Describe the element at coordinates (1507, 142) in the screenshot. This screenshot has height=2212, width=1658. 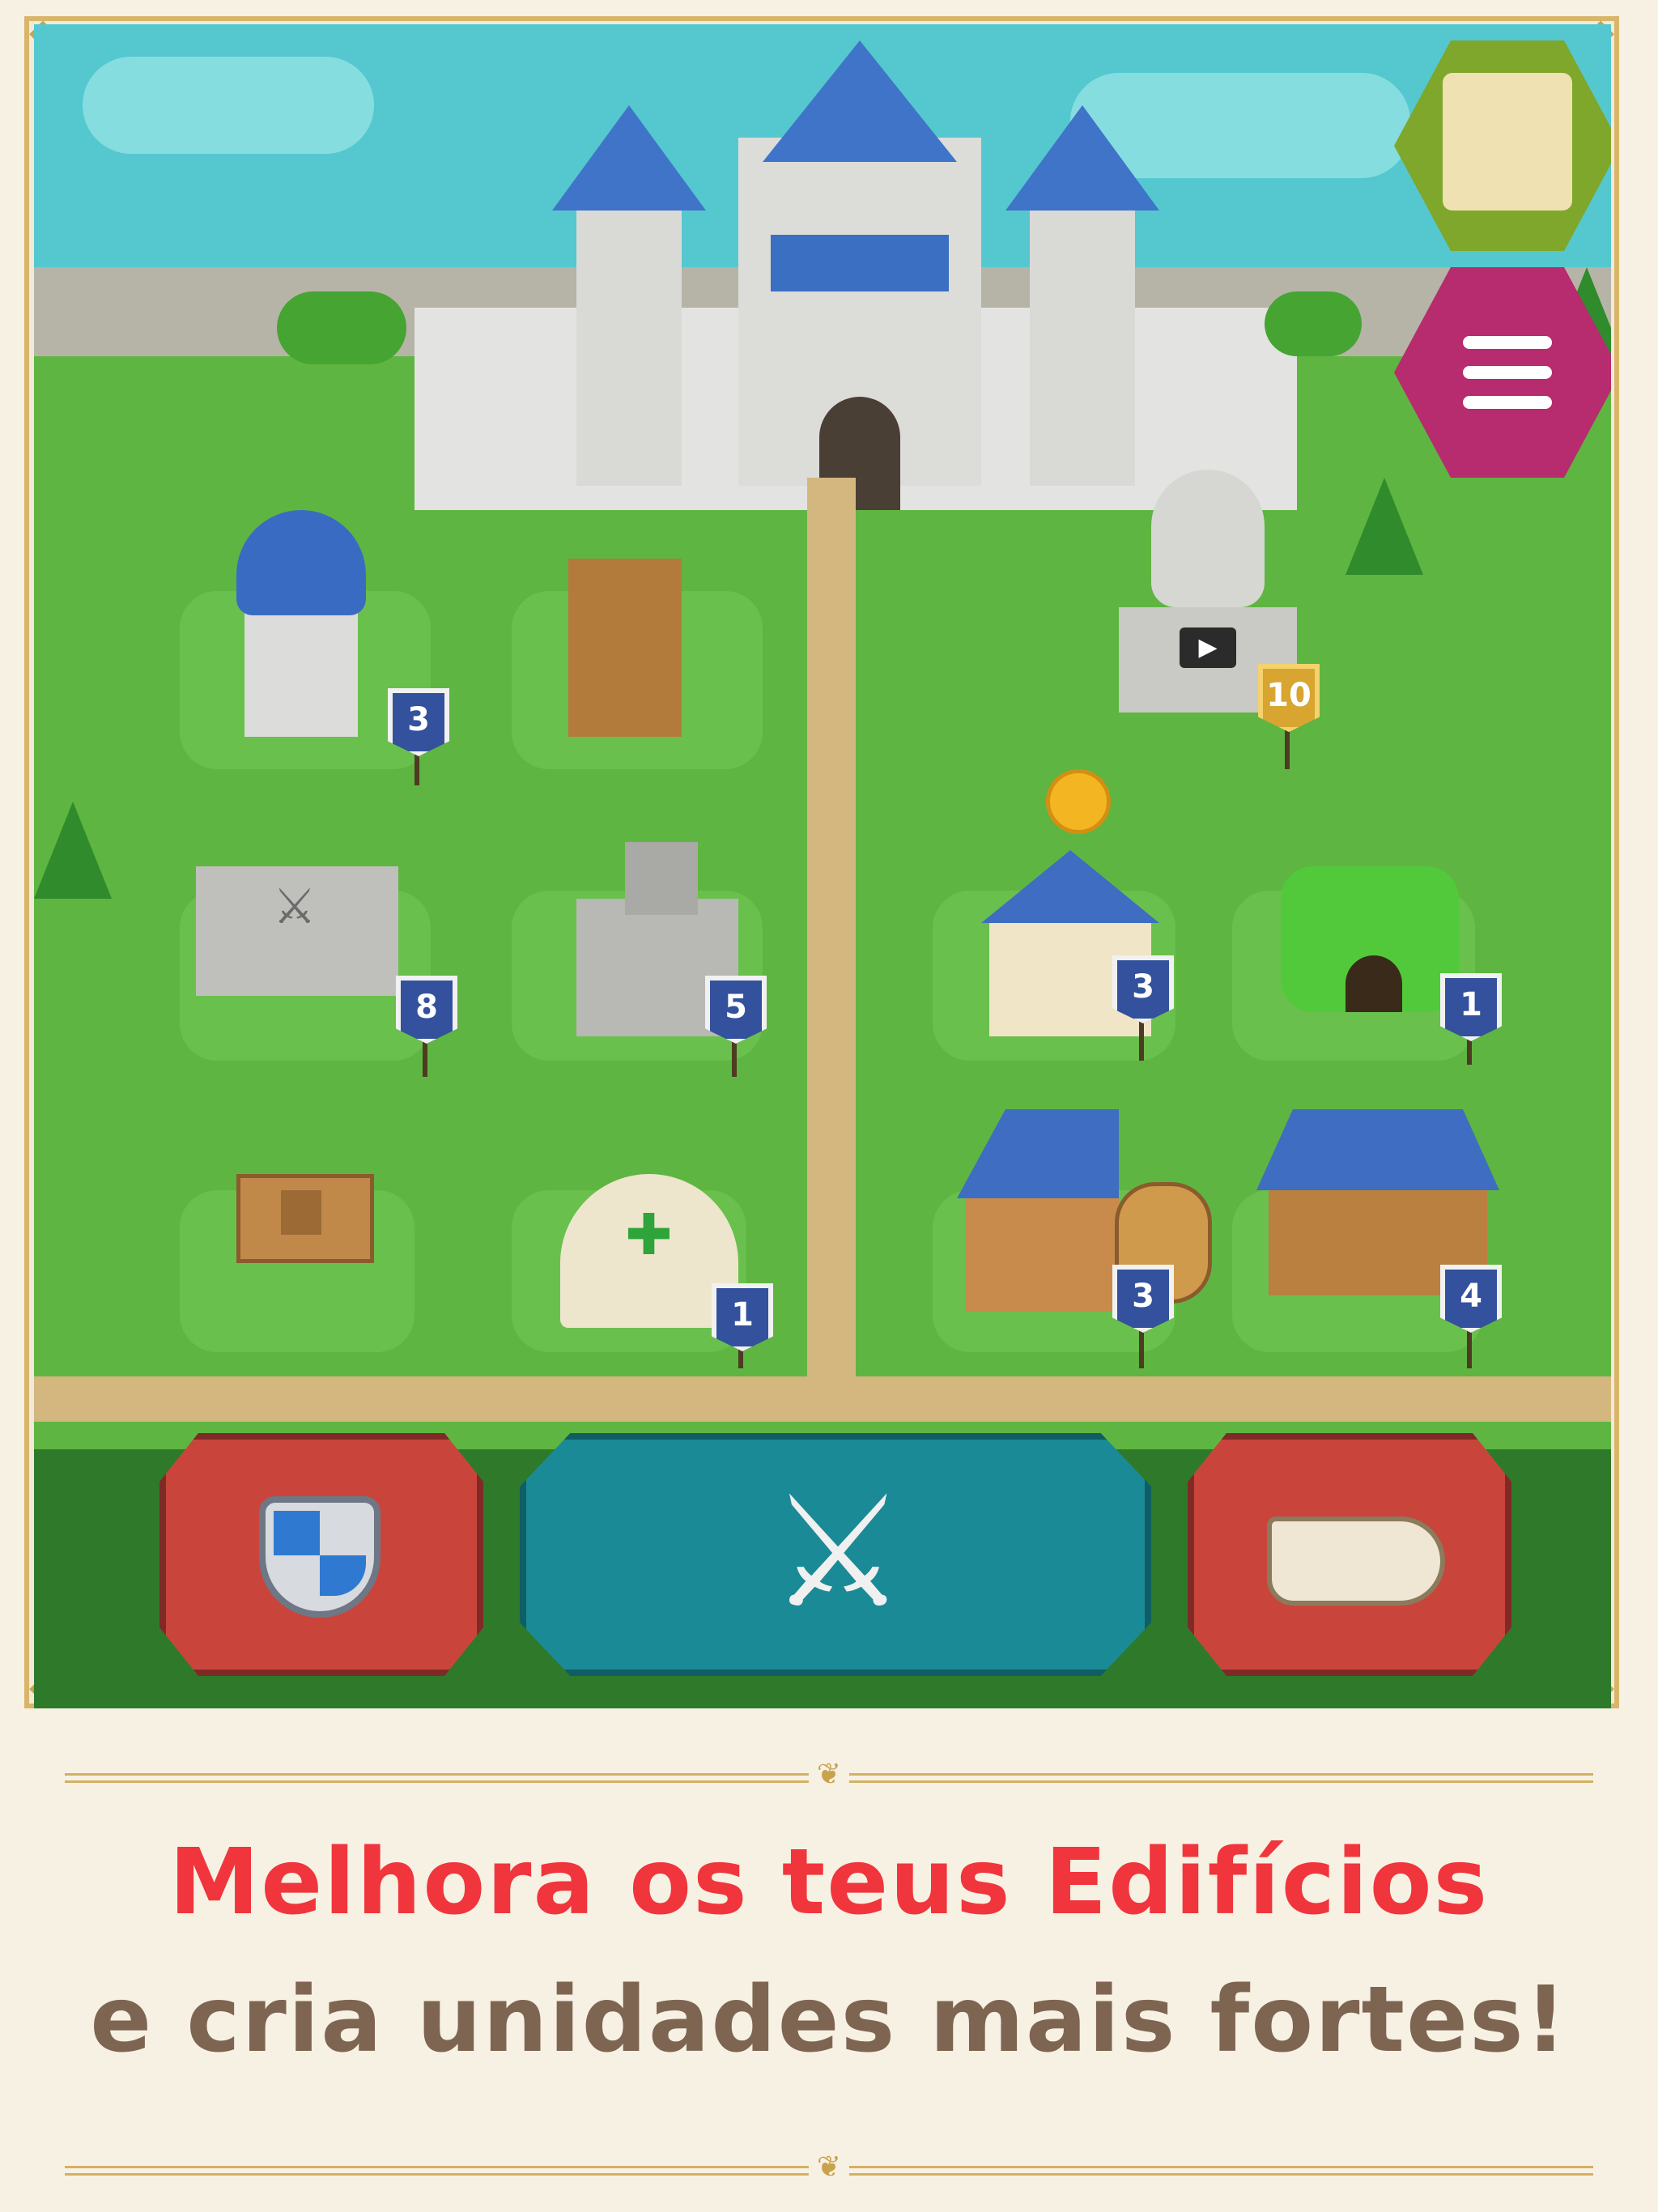
I see `scroll-icon` at that location.